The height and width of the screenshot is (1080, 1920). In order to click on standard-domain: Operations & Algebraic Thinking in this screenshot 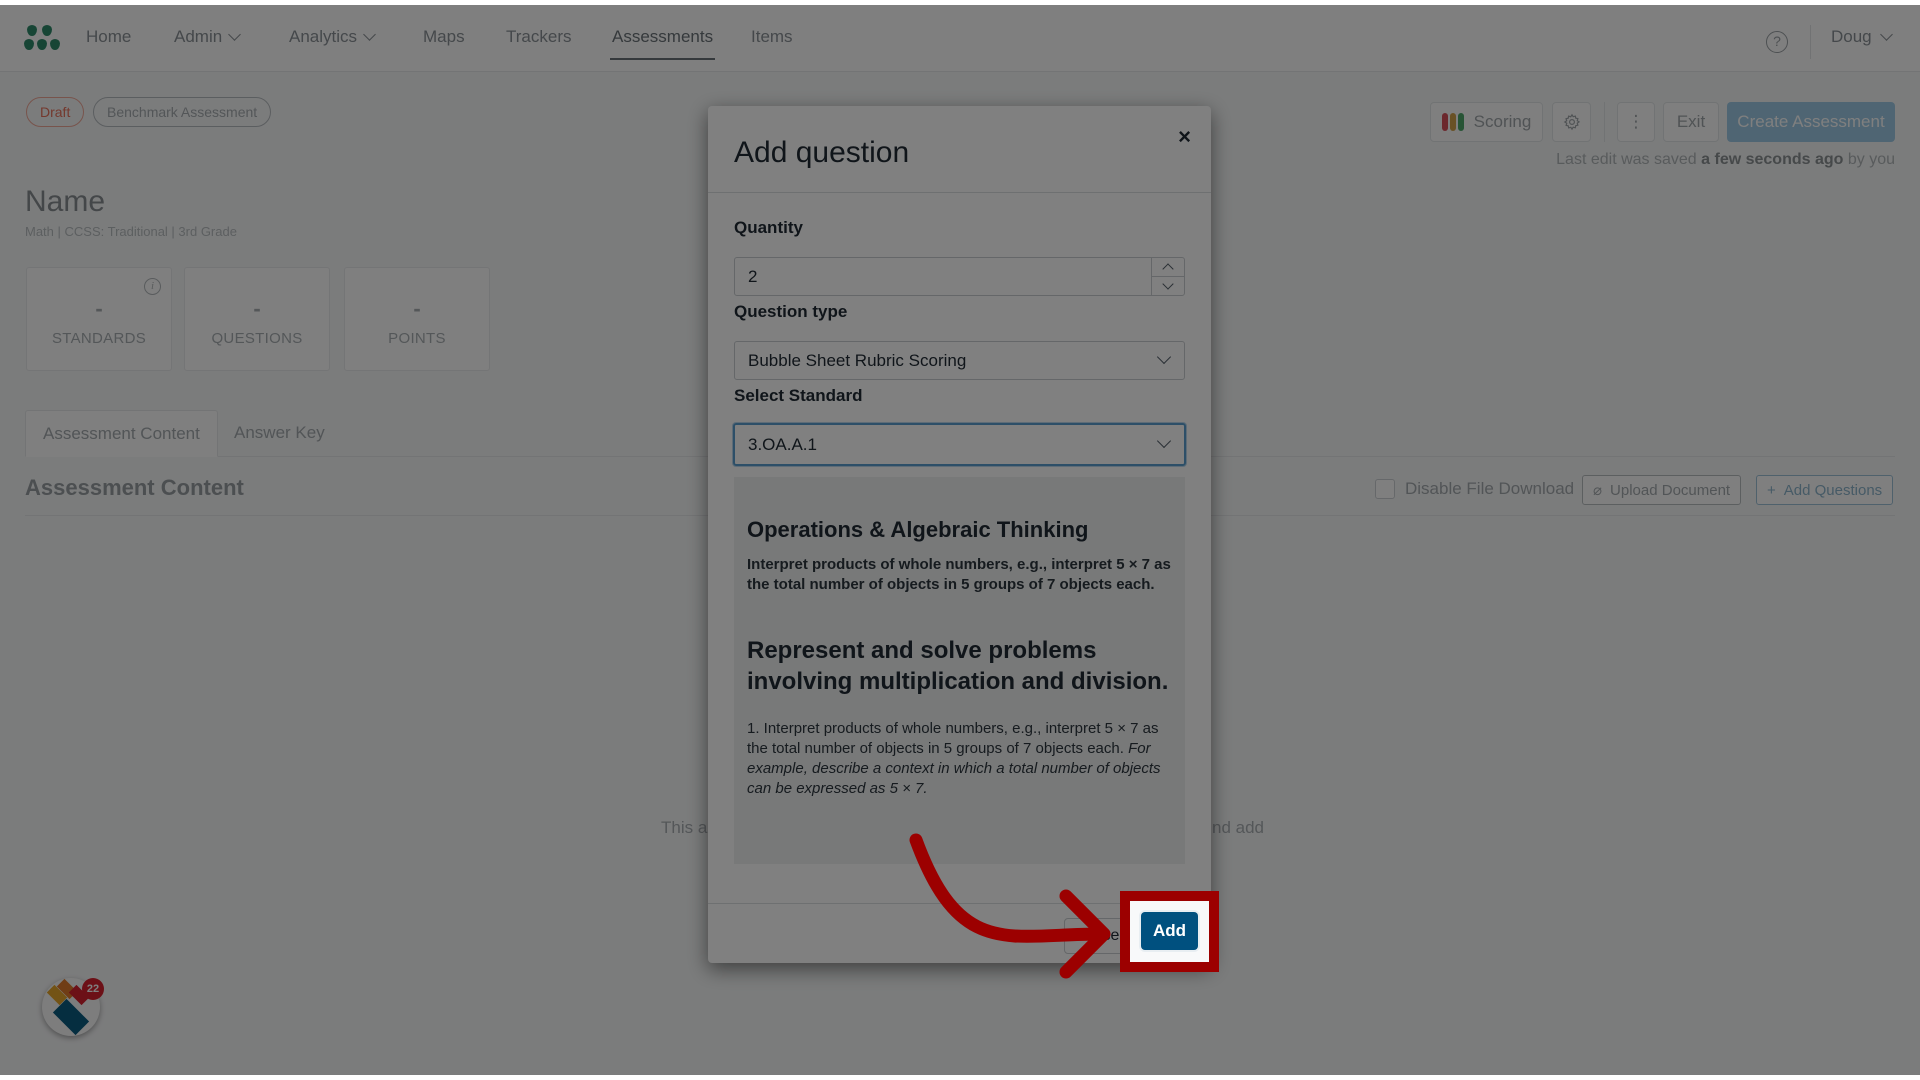, I will do `click(918, 529)`.